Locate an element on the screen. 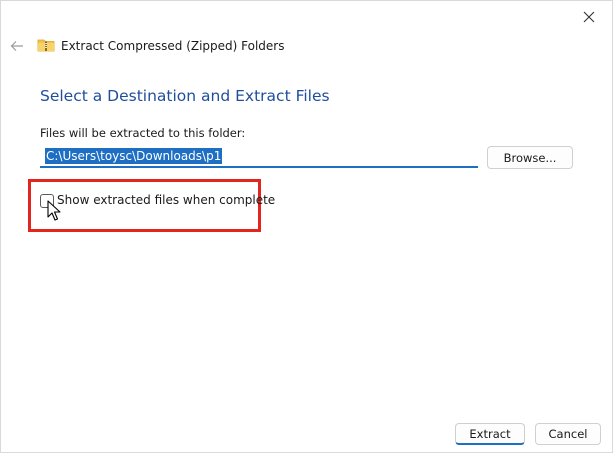  zip-folder-icon is located at coordinates (46, 45).